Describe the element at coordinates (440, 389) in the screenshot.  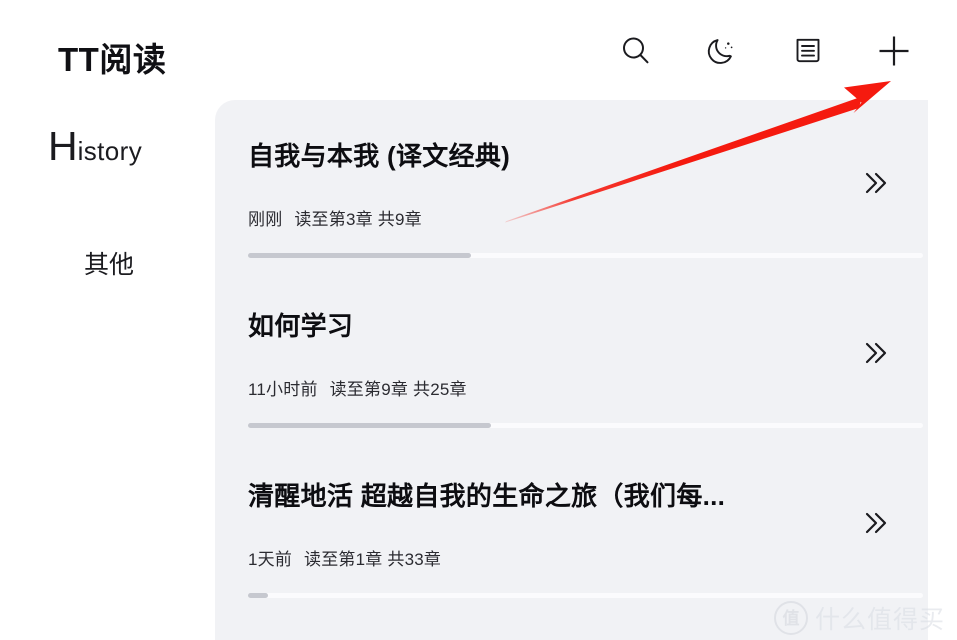
I see `book-total: 共25章` at that location.